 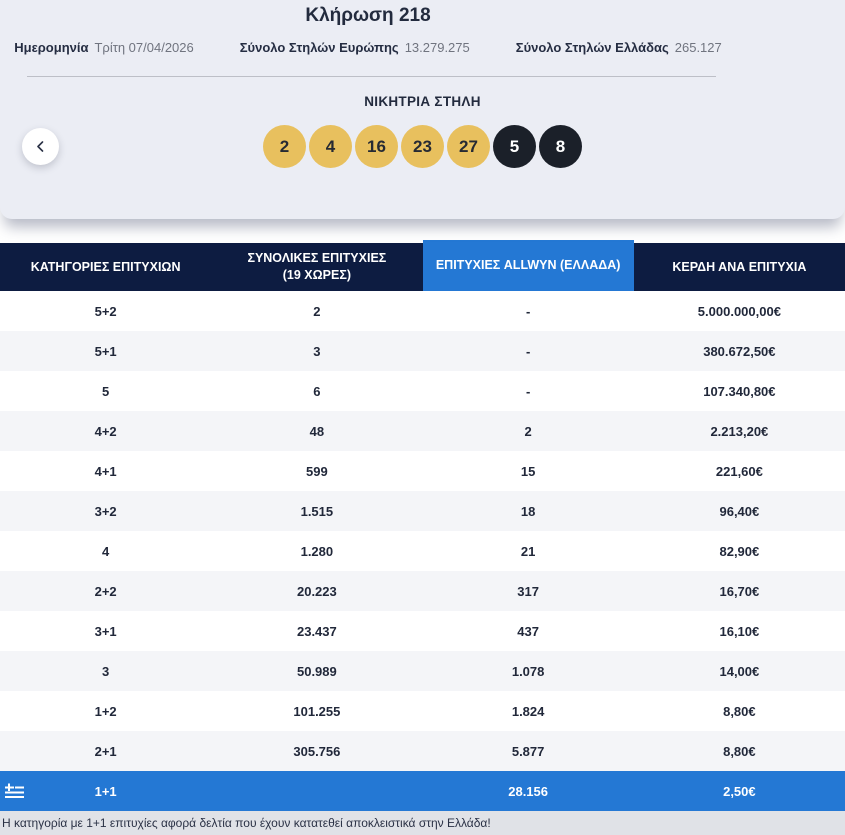 What do you see at coordinates (105, 431) in the screenshot?
I see `cell-category: 4+2` at bounding box center [105, 431].